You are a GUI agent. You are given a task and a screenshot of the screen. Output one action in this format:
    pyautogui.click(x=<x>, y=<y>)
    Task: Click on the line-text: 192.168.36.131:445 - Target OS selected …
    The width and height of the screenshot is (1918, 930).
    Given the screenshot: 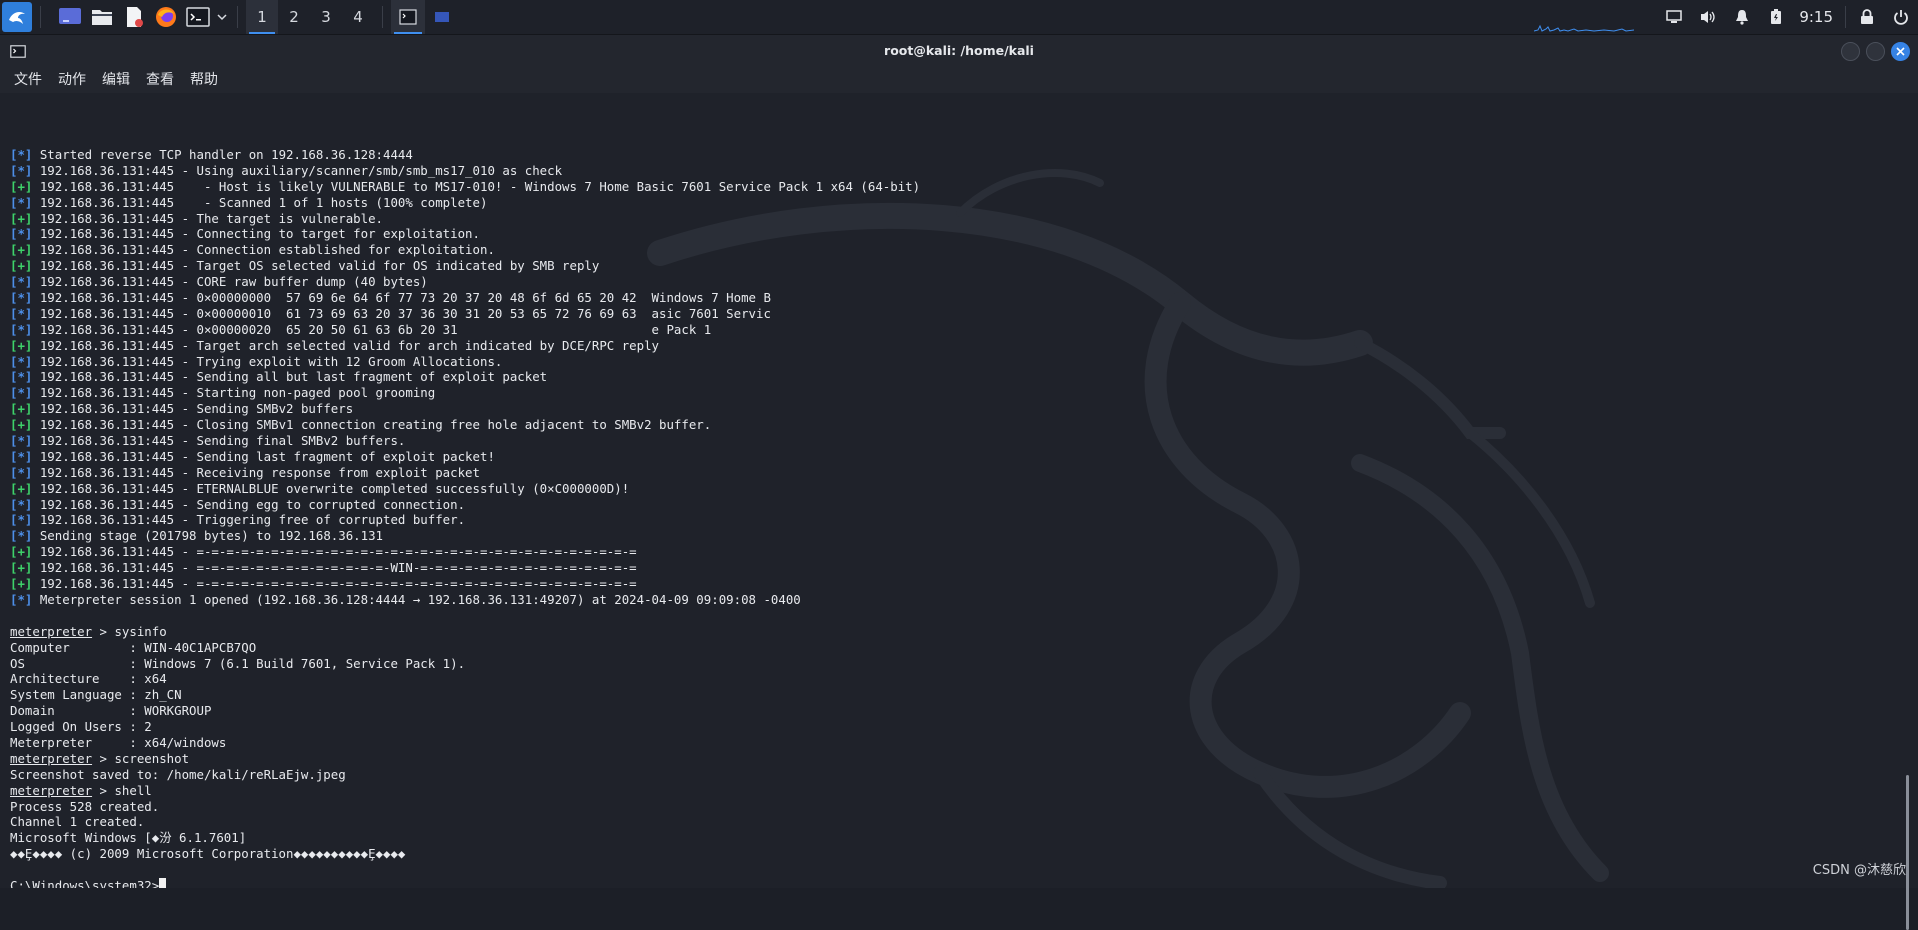 What is the action you would take?
    pyautogui.click(x=316, y=266)
    